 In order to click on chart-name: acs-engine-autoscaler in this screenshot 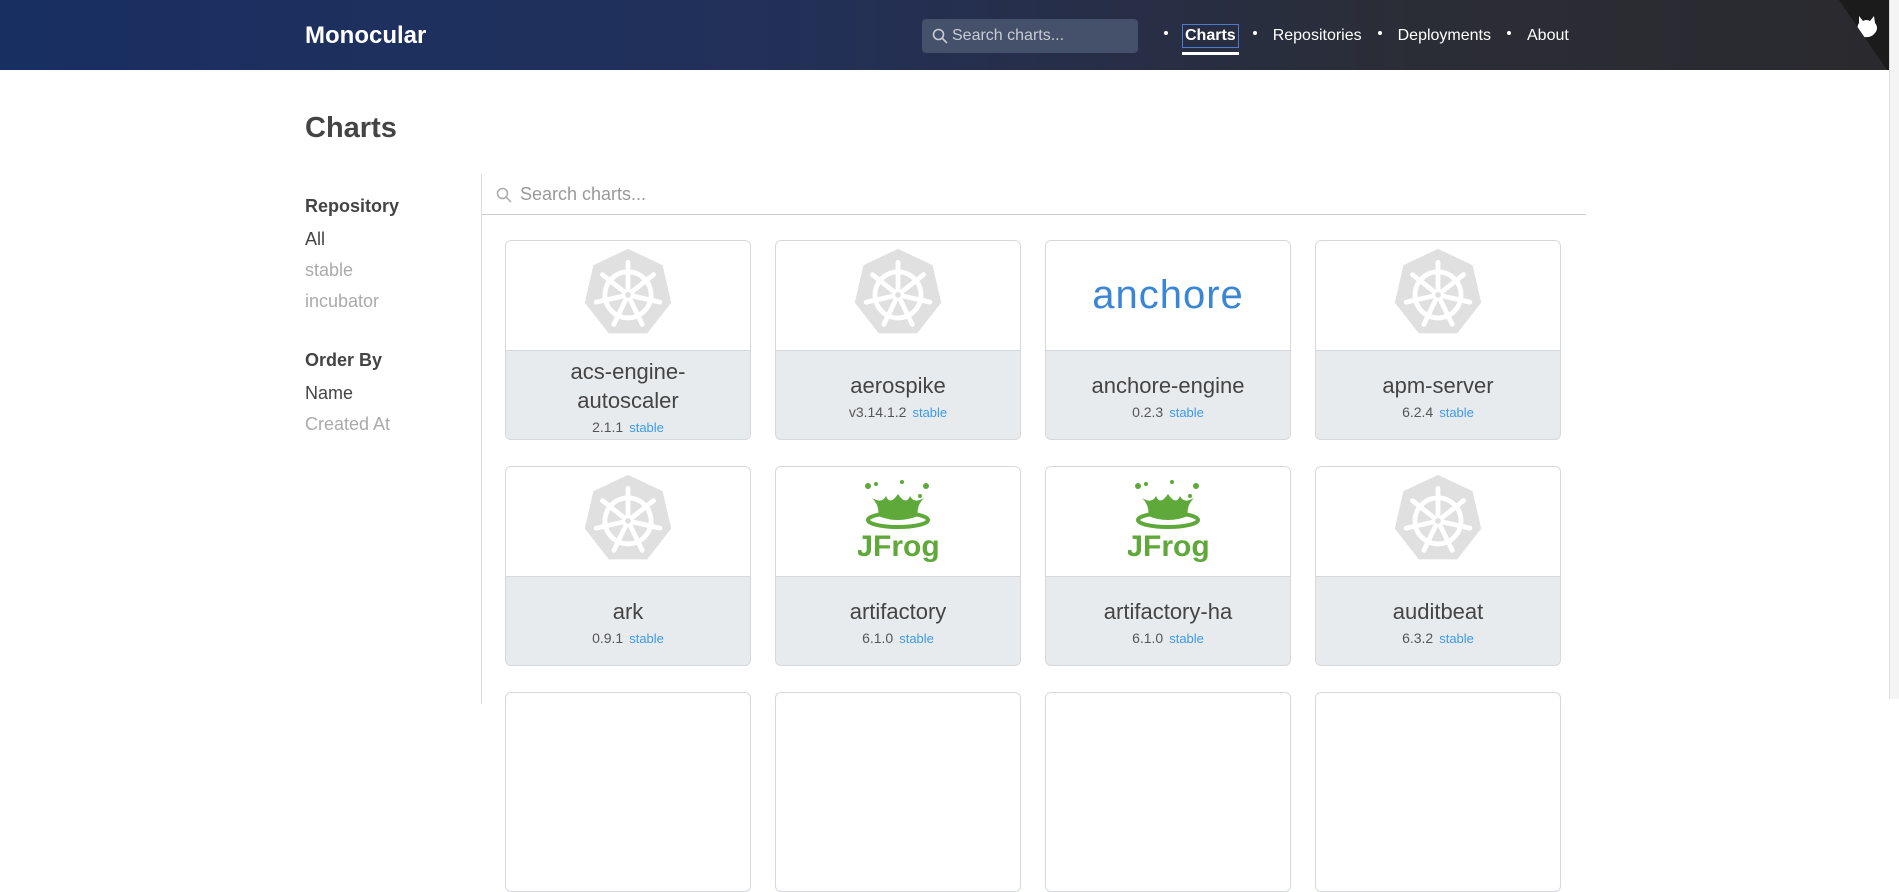, I will do `click(628, 386)`.